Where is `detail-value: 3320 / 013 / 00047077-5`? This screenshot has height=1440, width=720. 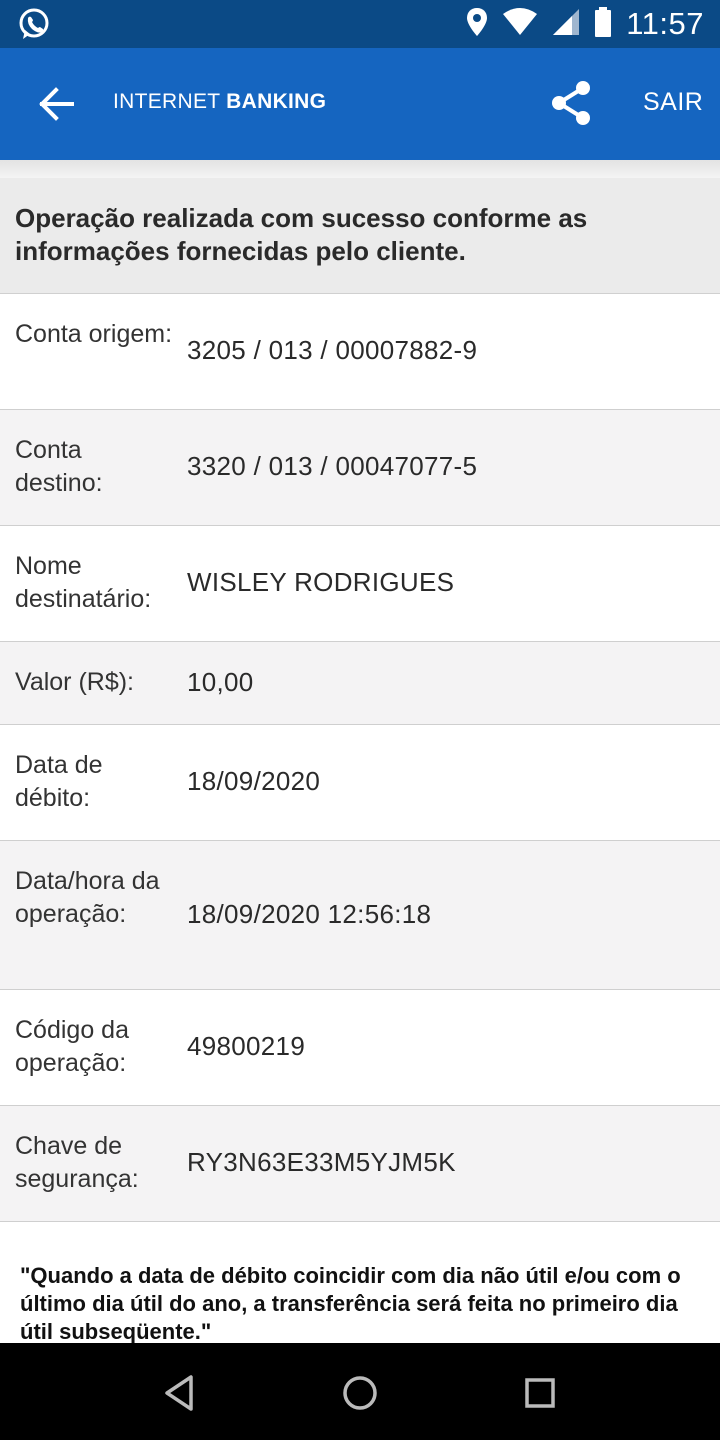
detail-value: 3320 / 013 / 00047077-5 is located at coordinates (332, 466).